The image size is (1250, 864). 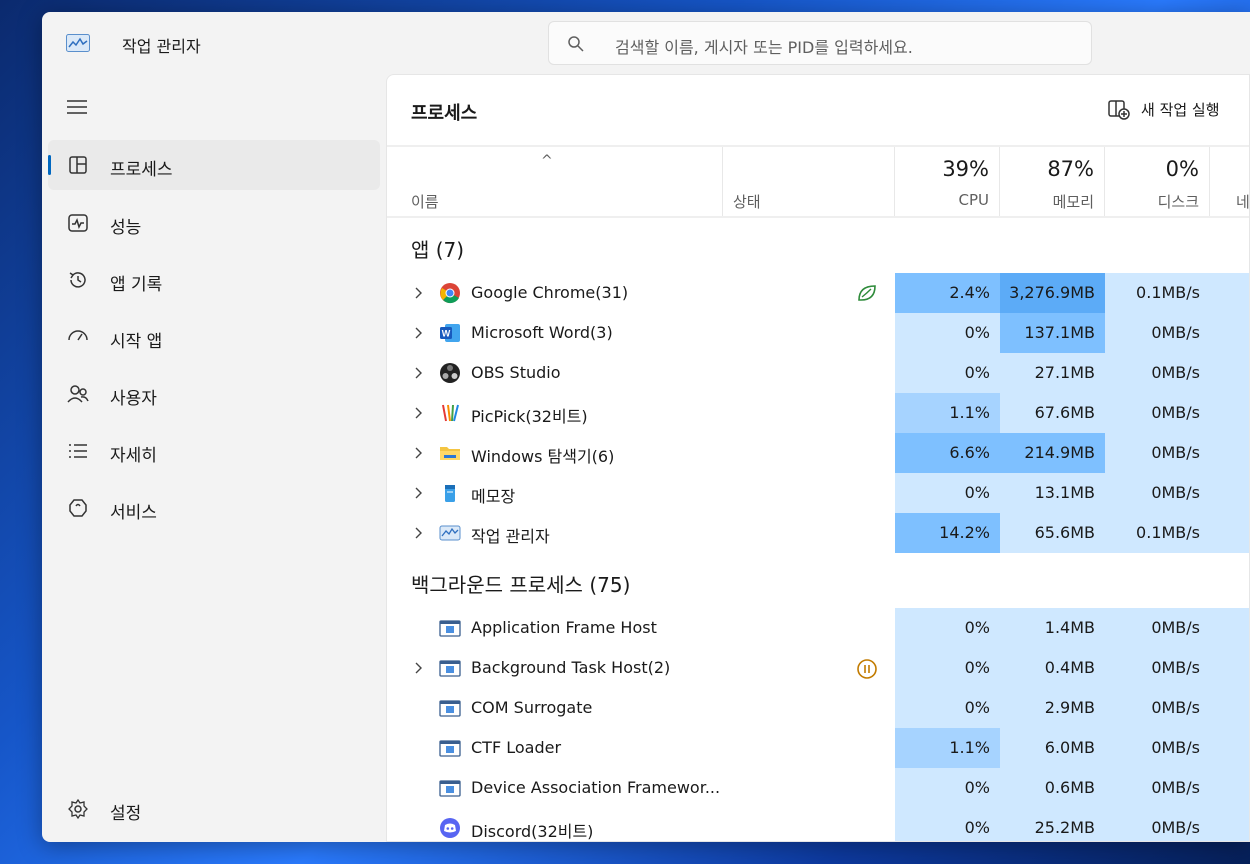 What do you see at coordinates (126, 814) in the screenshot?
I see `sidebar-item-label: 설정` at bounding box center [126, 814].